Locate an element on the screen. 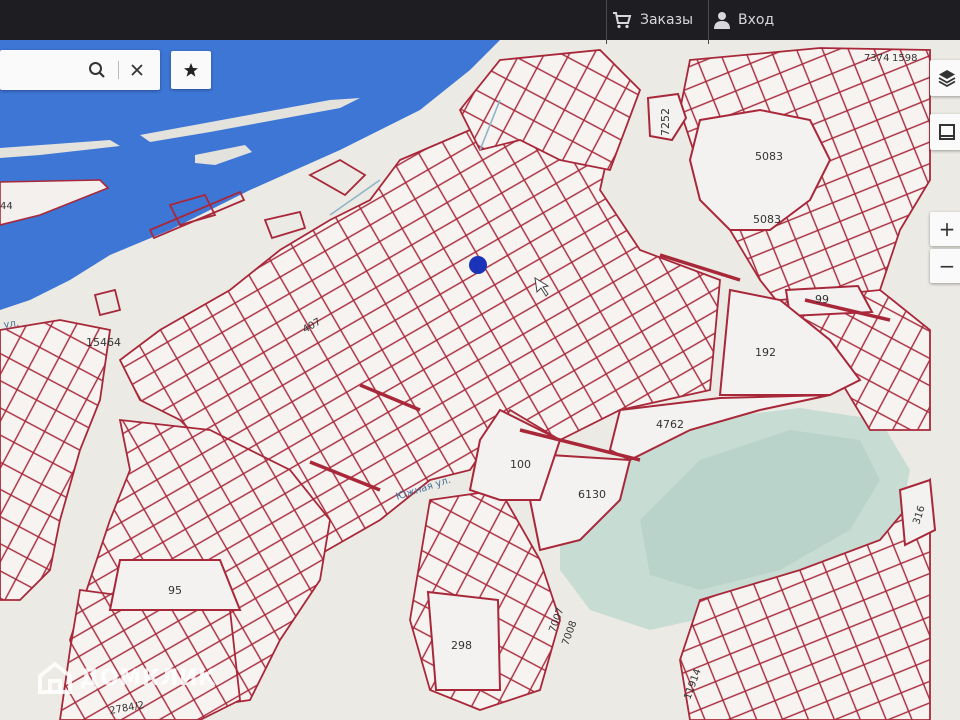  star-icon is located at coordinates (191, 70).